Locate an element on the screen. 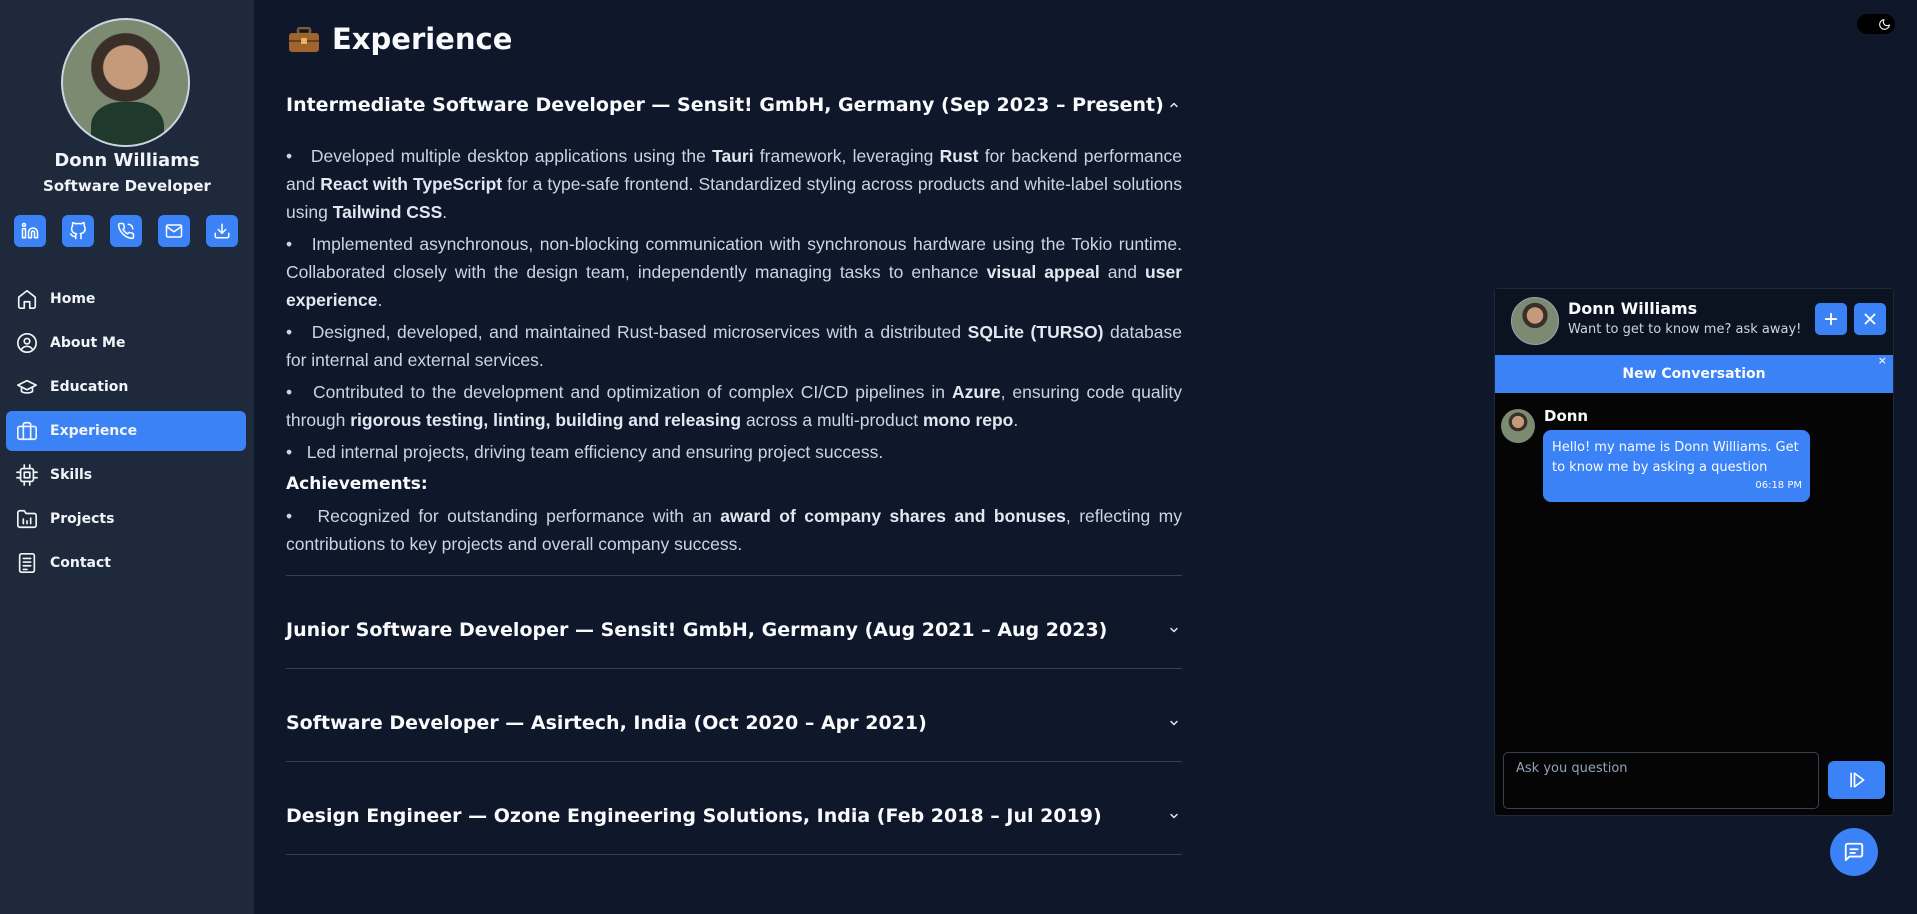 The image size is (1917, 914). linkedin-button is located at coordinates (30, 231).